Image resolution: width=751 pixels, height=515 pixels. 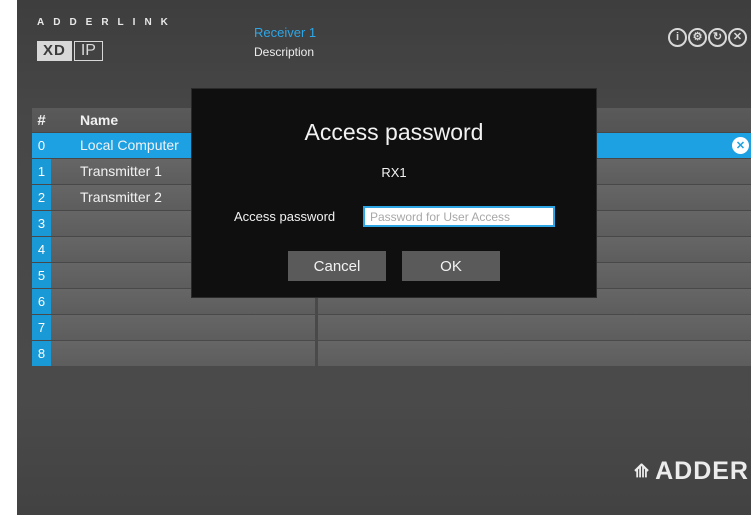 What do you see at coordinates (394, 132) in the screenshot?
I see `dialog-title: Access password` at bounding box center [394, 132].